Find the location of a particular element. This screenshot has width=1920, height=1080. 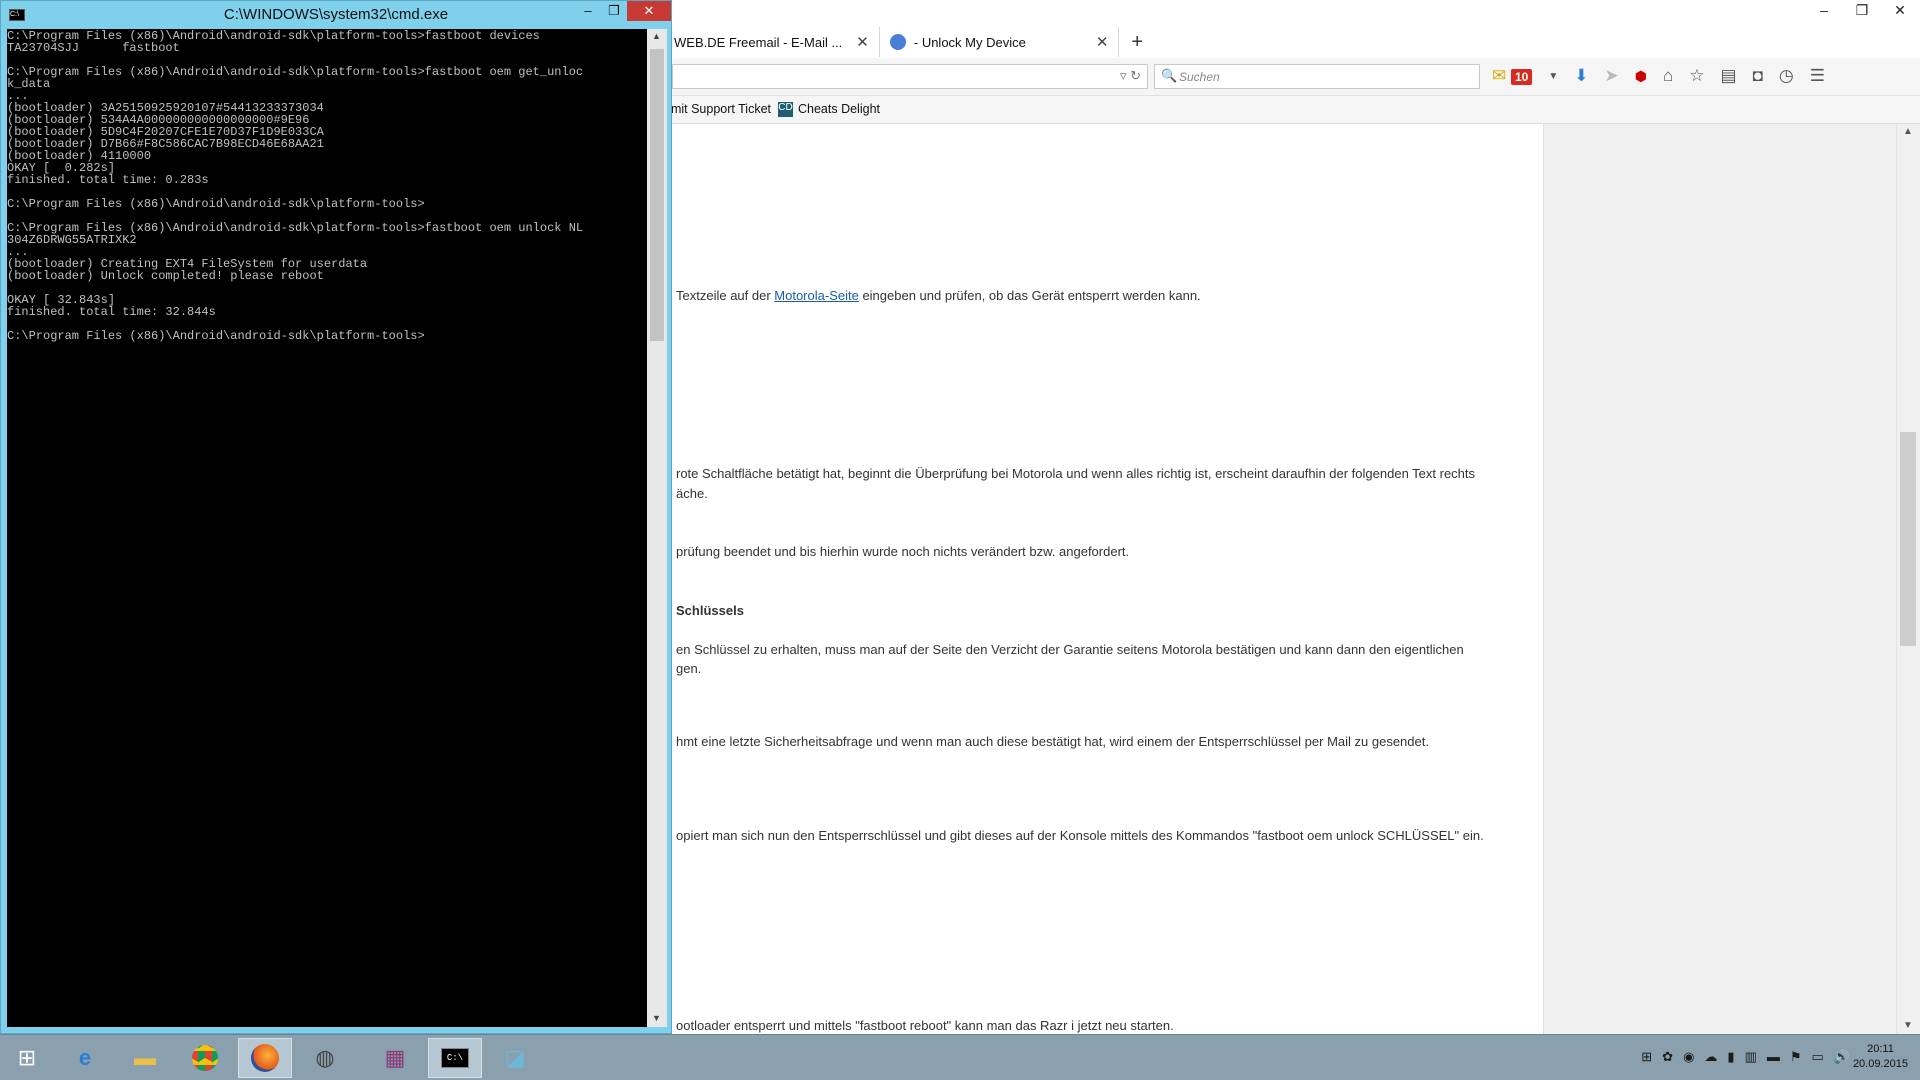

chrome-icon is located at coordinates (205, 1058).